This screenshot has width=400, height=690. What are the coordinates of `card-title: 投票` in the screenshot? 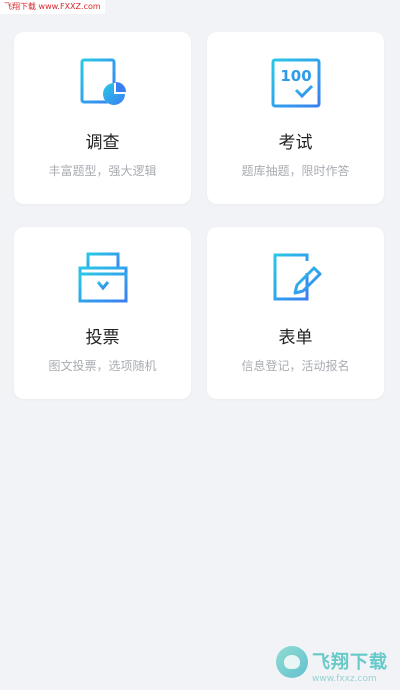 It's located at (102, 338).